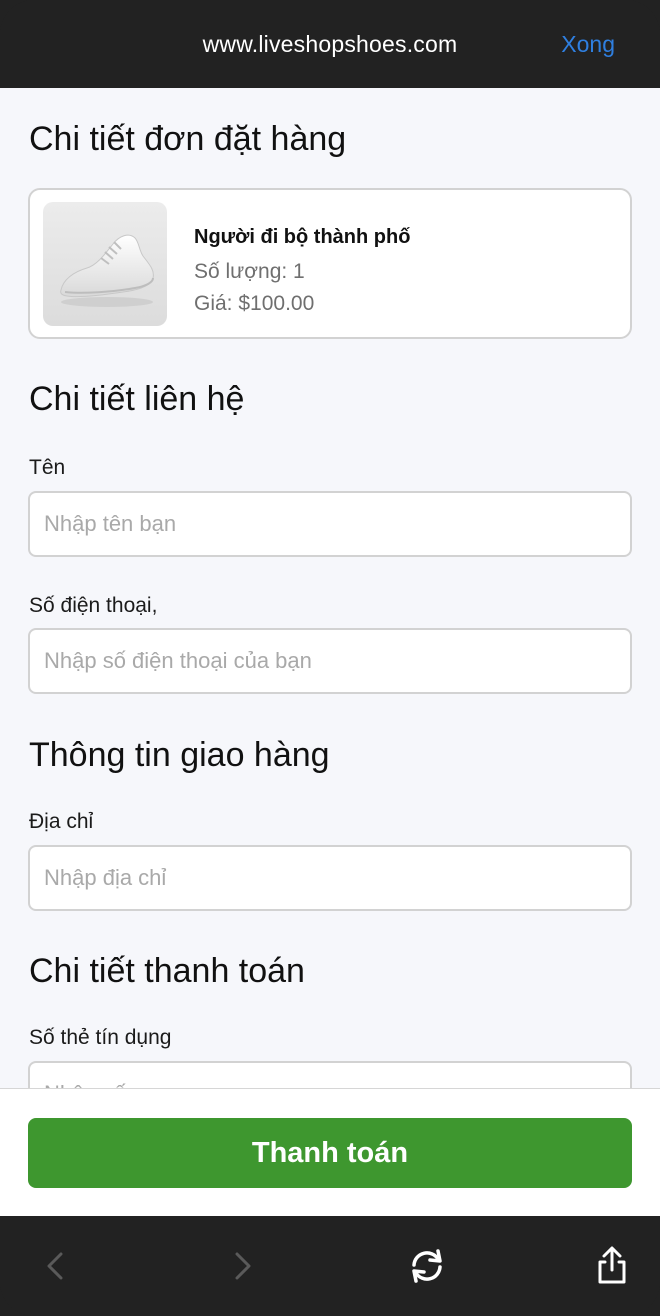 The width and height of the screenshot is (660, 1316). Describe the element at coordinates (249, 271) in the screenshot. I see `product-quantity: Số lượng: 1` at that location.